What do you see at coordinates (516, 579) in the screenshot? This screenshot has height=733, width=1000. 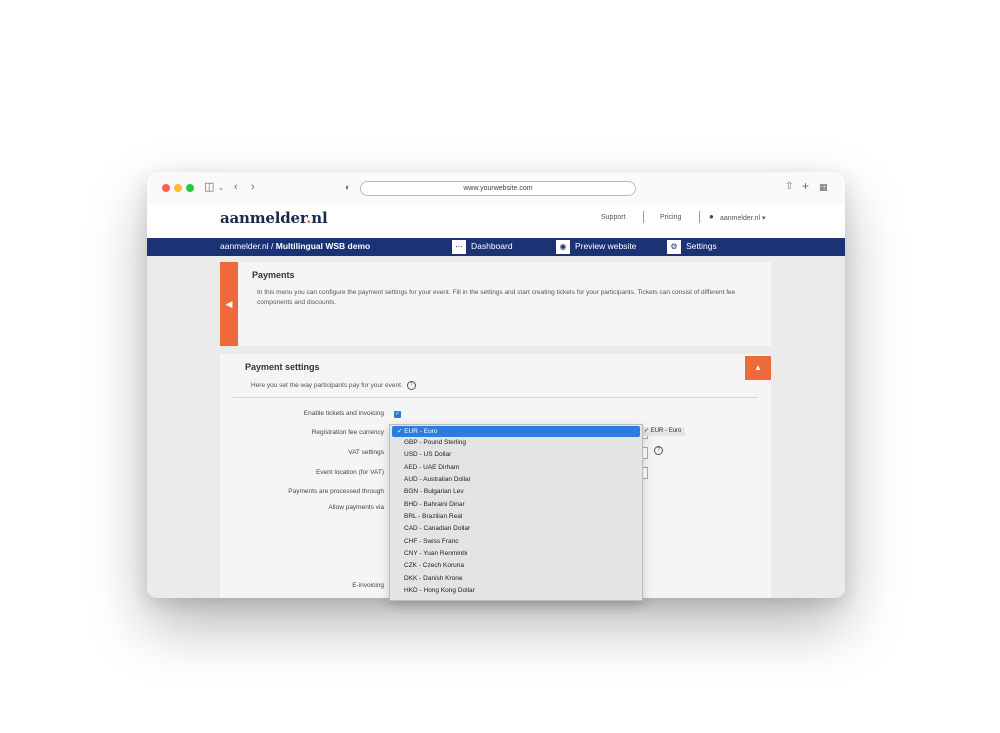 I see `currency-option: DKK - Danish Krone` at bounding box center [516, 579].